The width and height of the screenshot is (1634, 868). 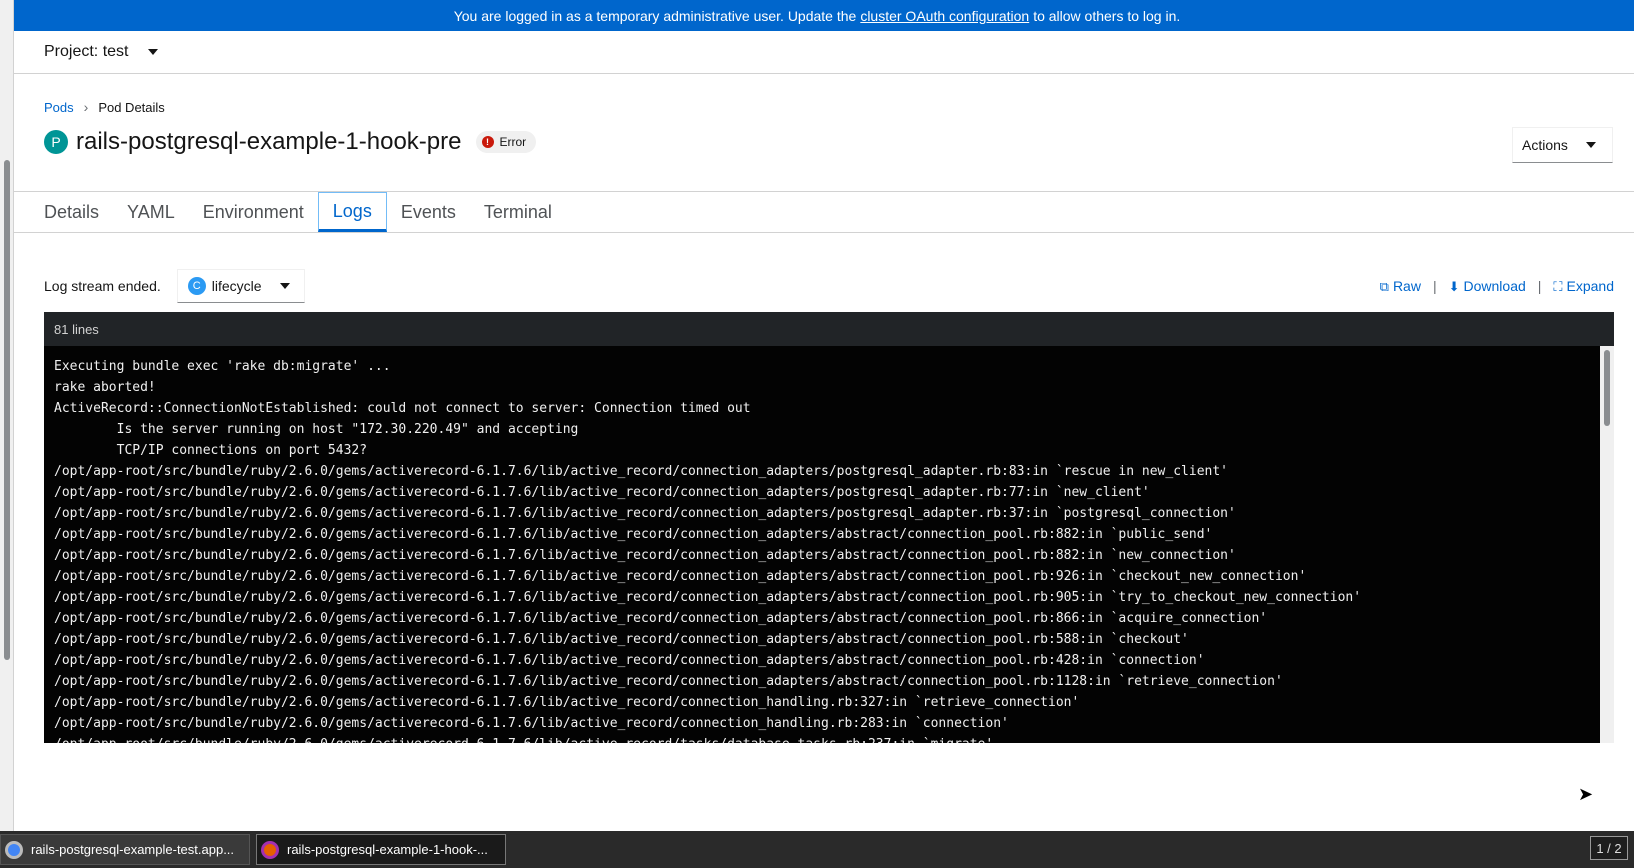 What do you see at coordinates (1607, 544) in the screenshot?
I see `log-scrollbar` at bounding box center [1607, 544].